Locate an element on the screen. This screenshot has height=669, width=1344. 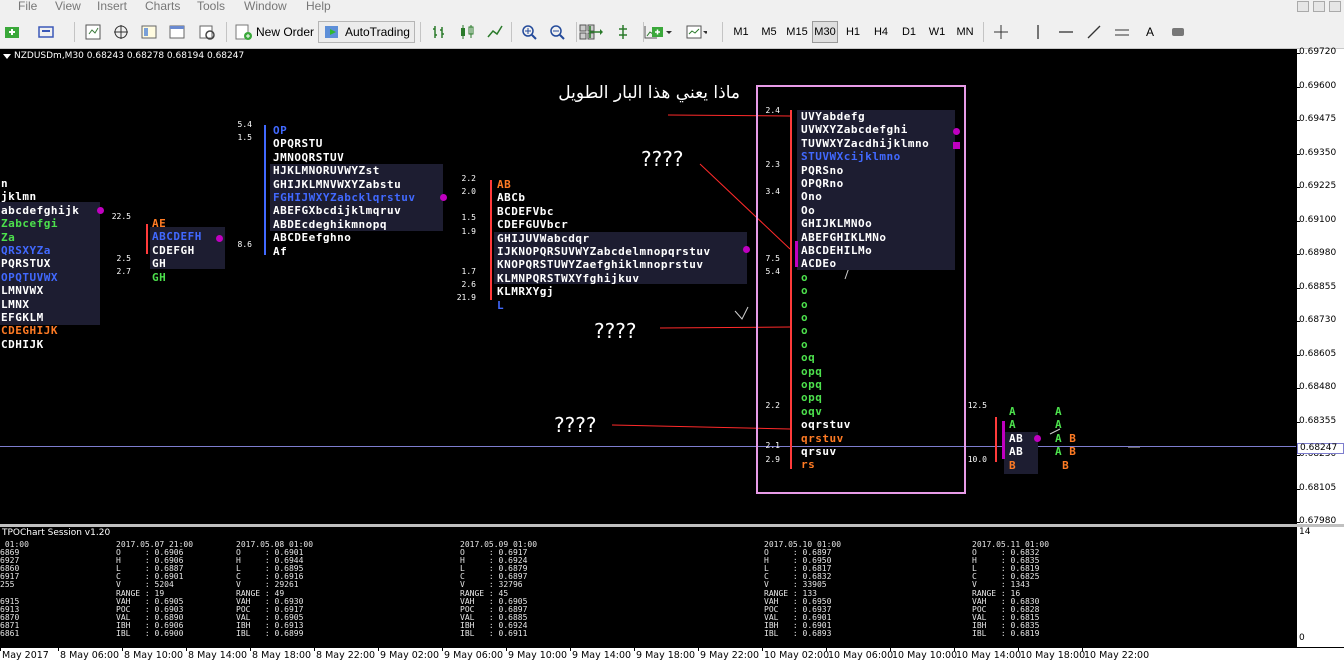
tpo-letters: BCDEFVbc is located at coordinates (525, 211).